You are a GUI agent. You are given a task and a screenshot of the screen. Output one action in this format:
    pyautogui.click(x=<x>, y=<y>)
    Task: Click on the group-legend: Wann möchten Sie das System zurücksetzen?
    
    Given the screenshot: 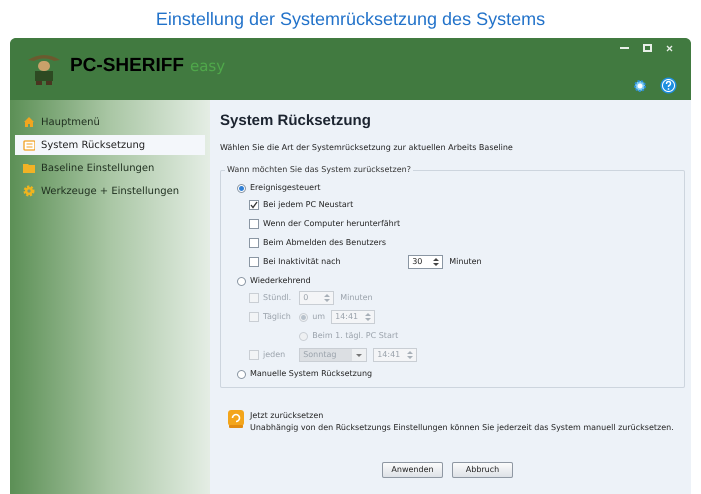 What is the action you would take?
    pyautogui.click(x=319, y=170)
    